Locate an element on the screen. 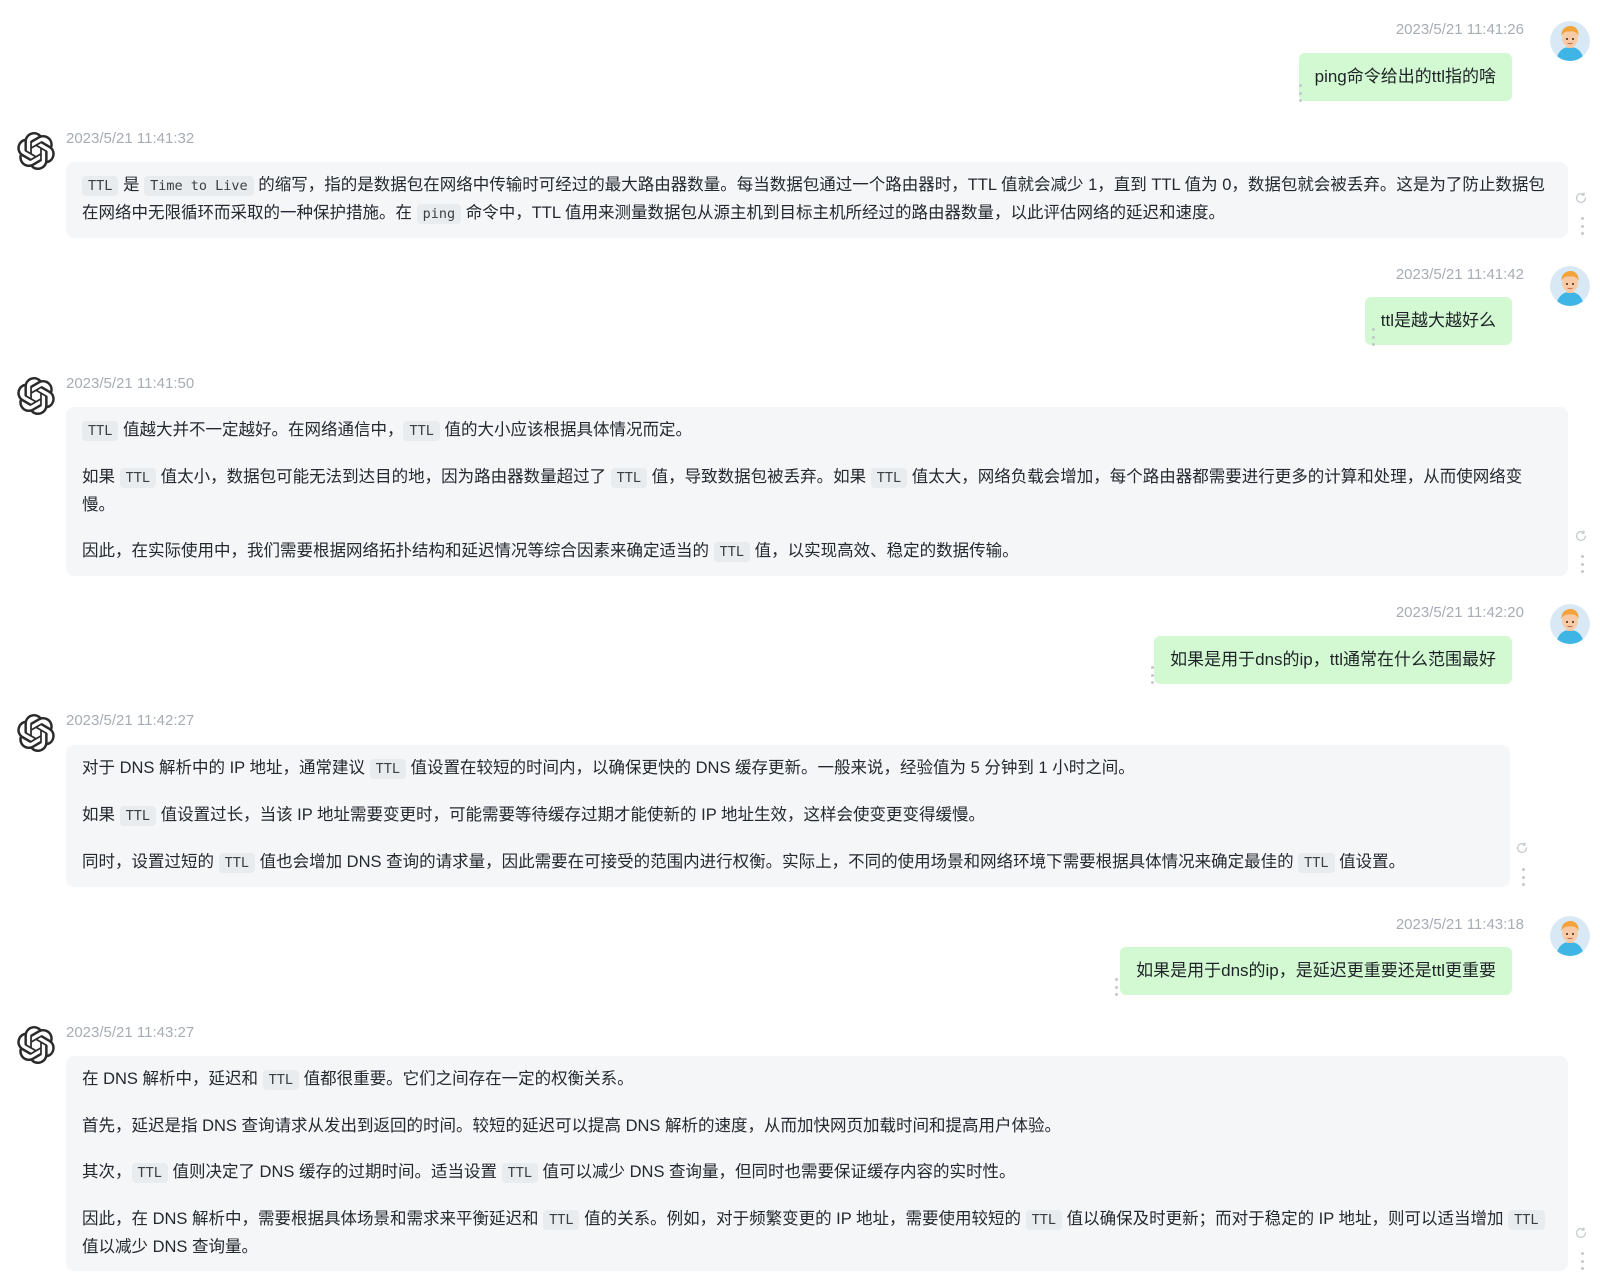 The width and height of the screenshot is (1600, 1282). text-span: 同时，设置过短的 is located at coordinates (150, 862).